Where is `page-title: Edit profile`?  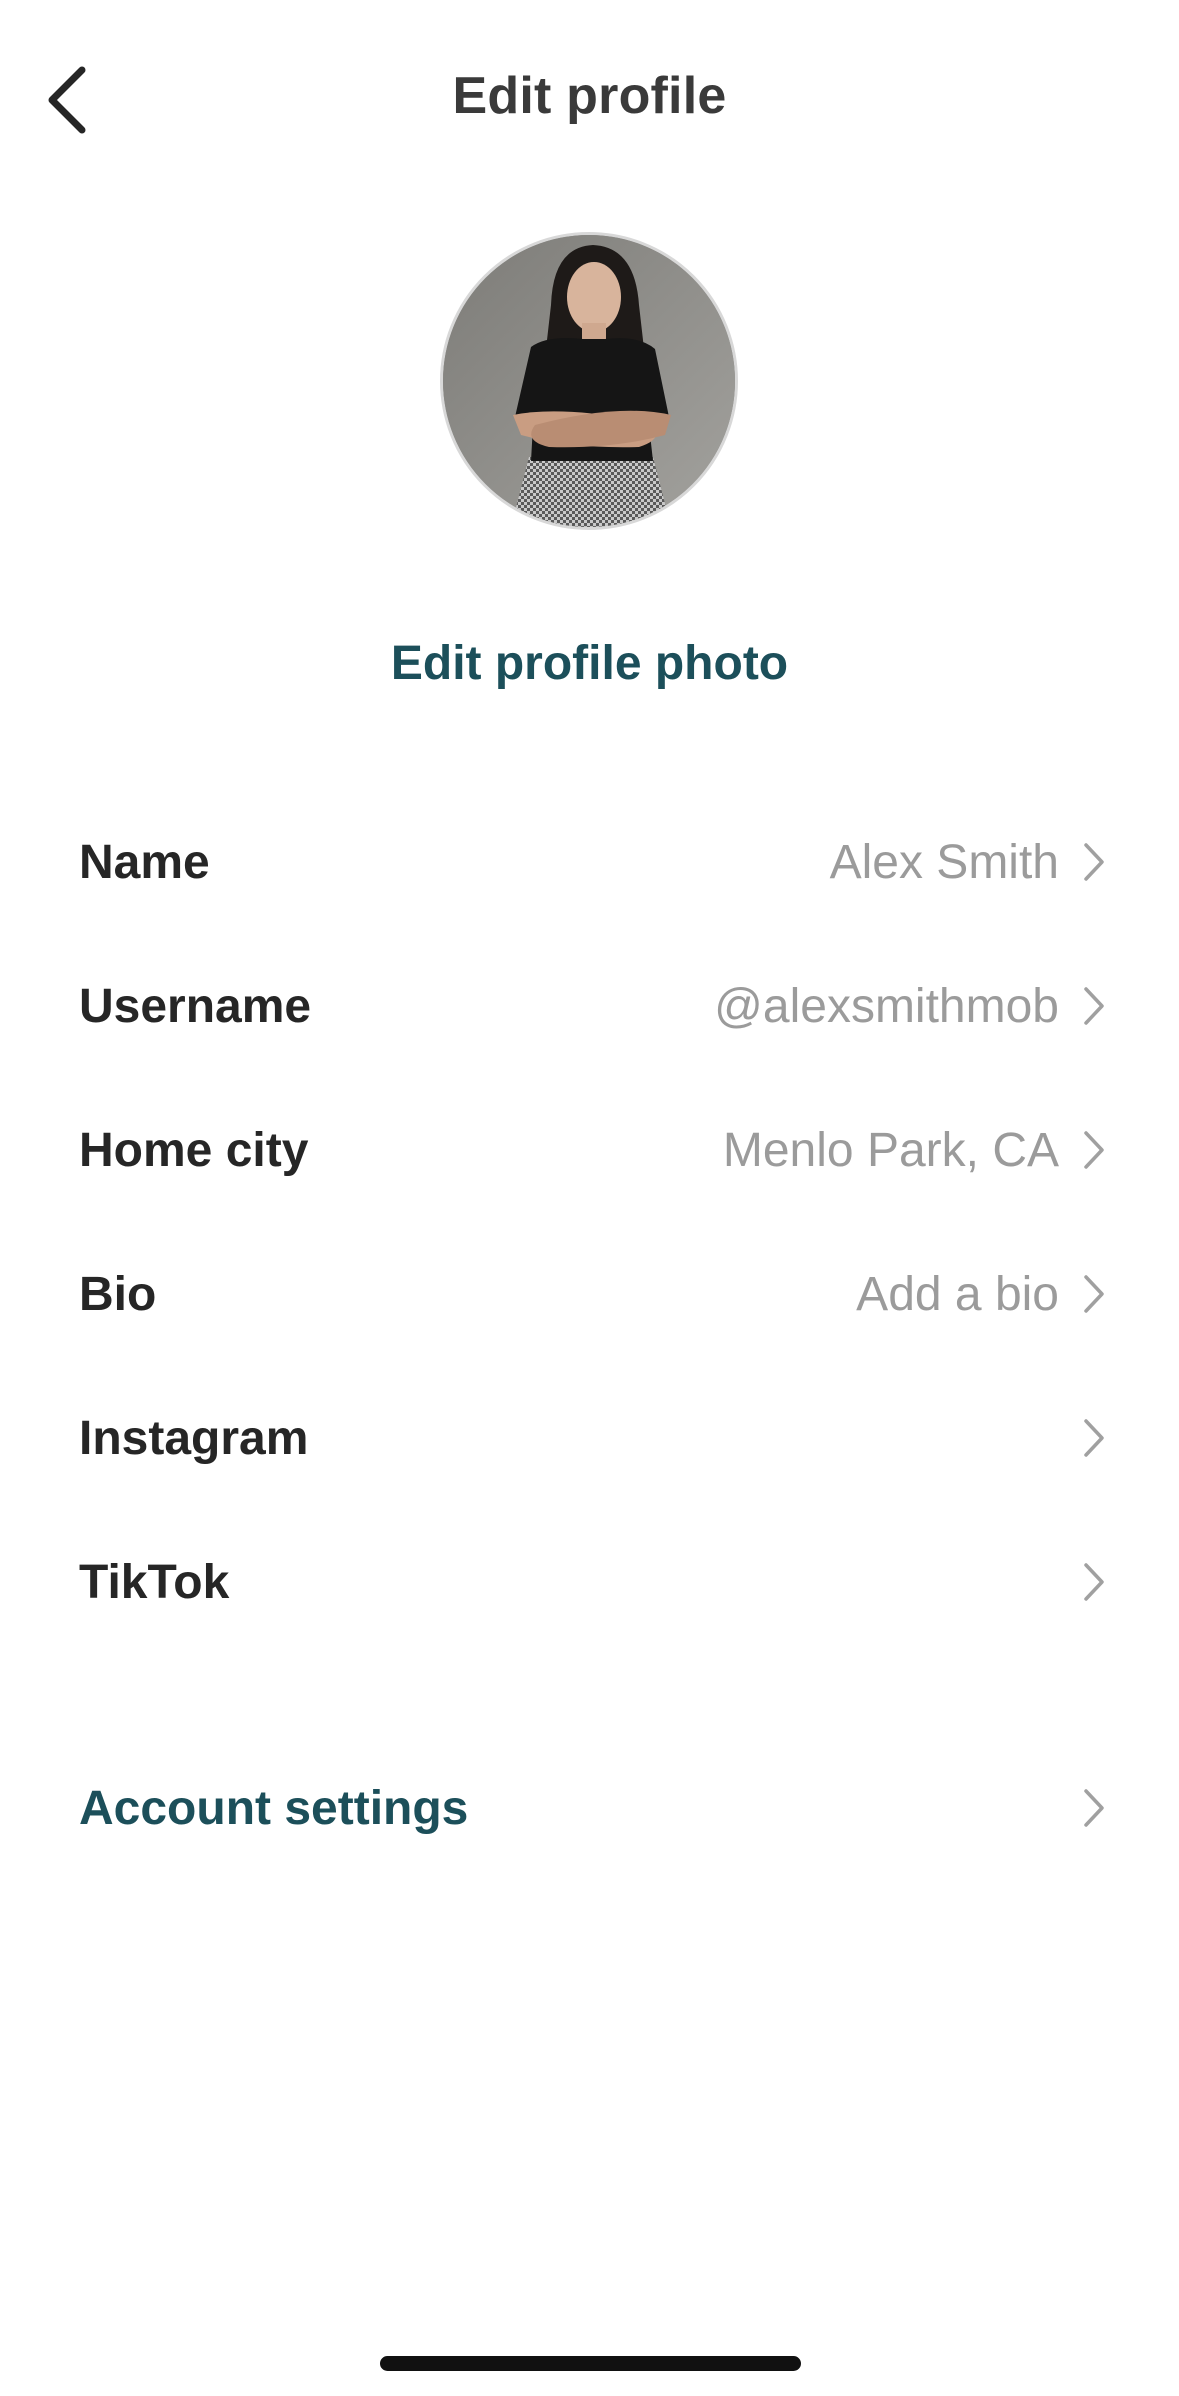
page-title: Edit profile is located at coordinates (589, 96).